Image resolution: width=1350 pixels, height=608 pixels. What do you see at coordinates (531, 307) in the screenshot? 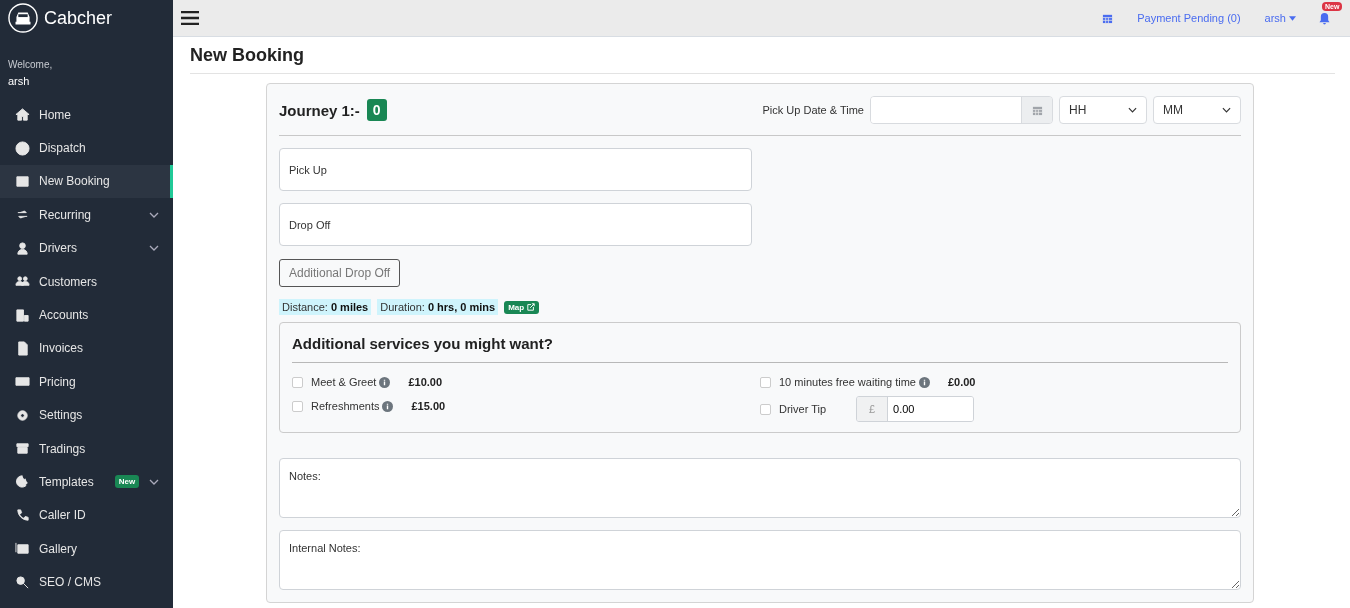
I see `external-link-icon` at bounding box center [531, 307].